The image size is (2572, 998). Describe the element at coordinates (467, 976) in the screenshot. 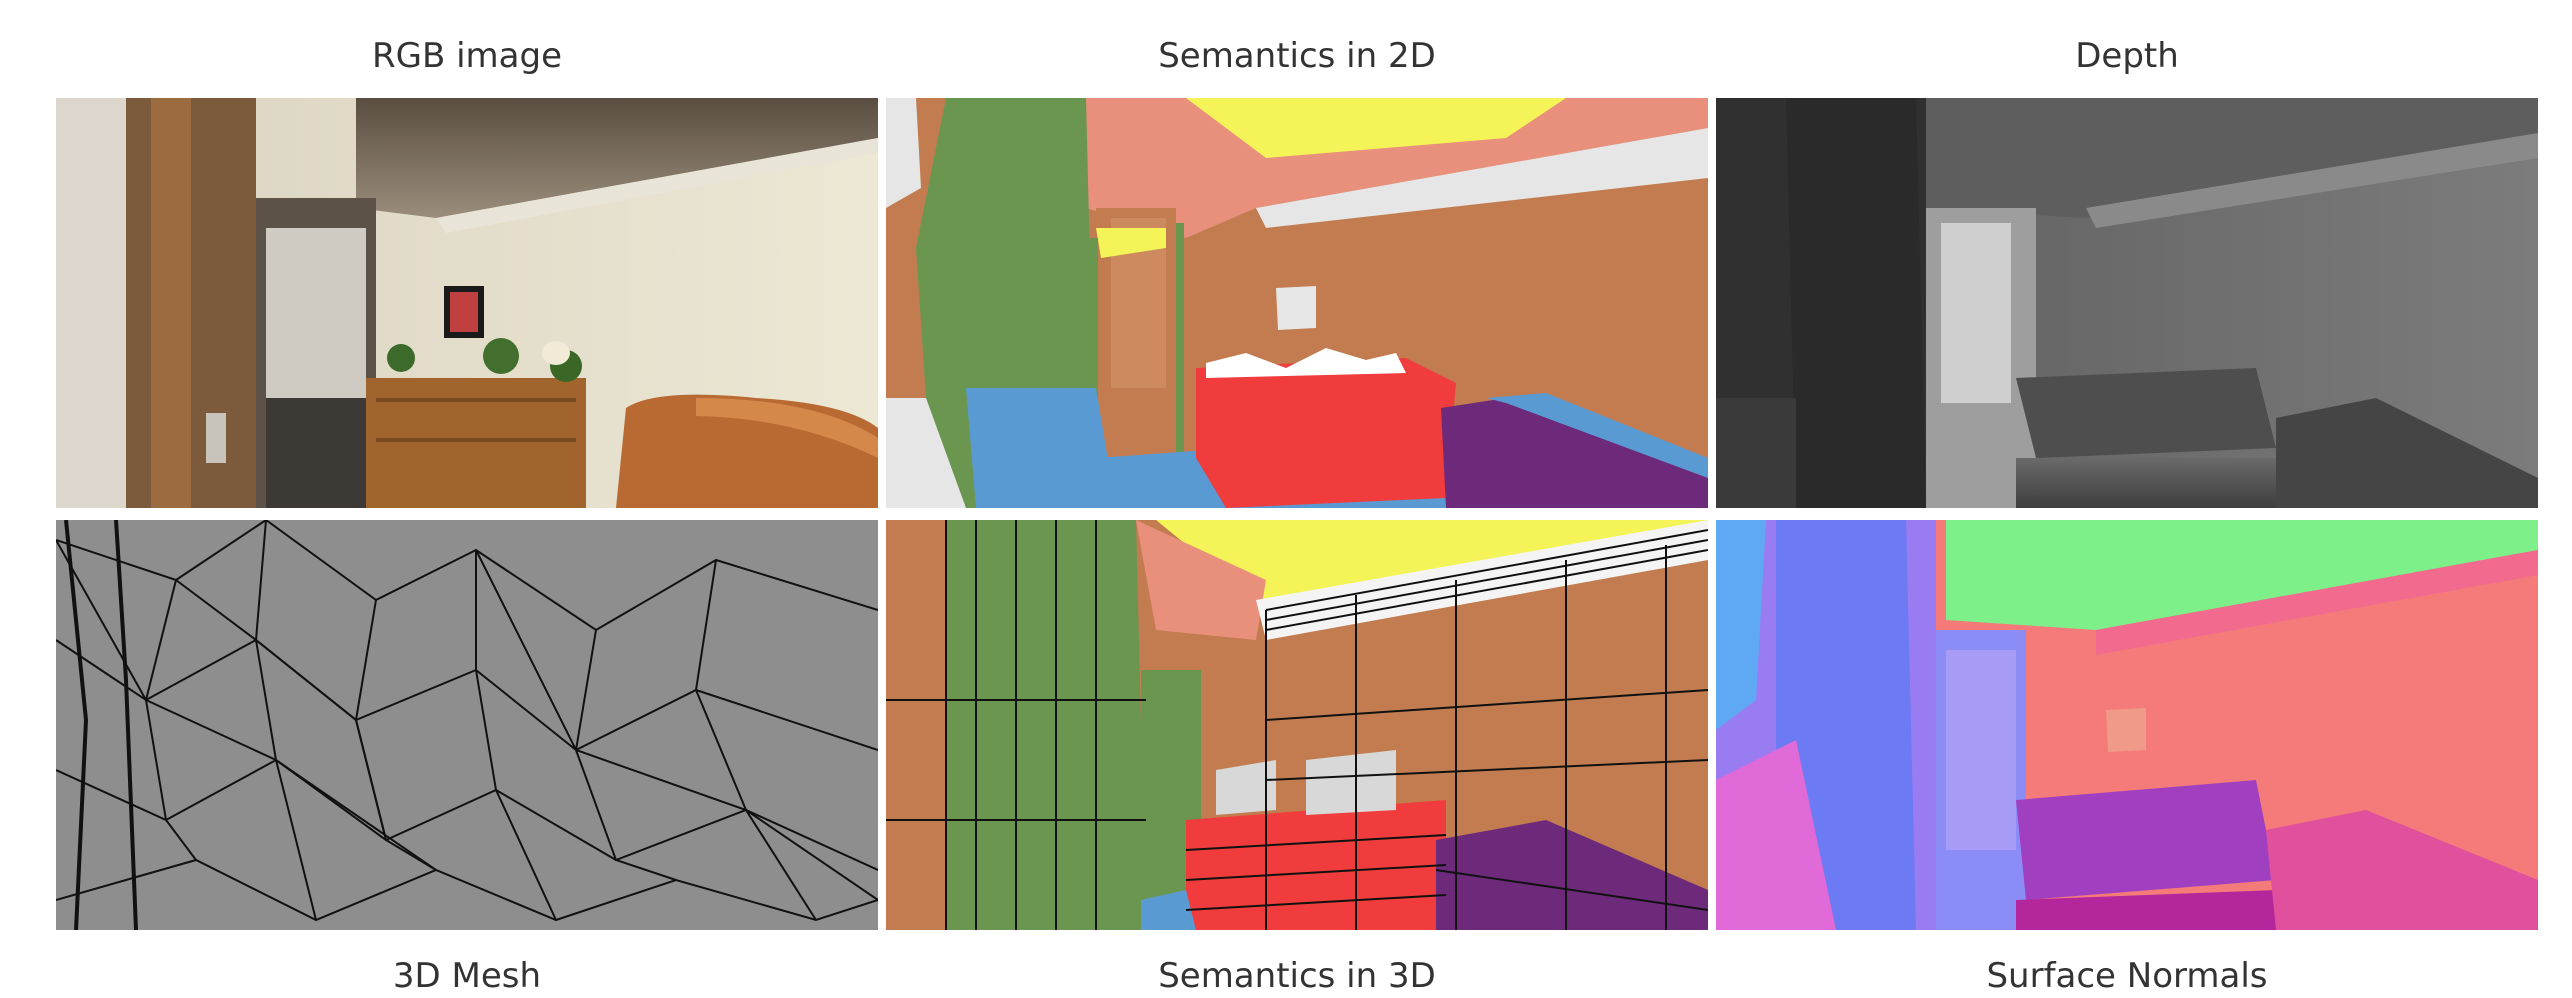

I see `label-3d-mesh: 3D Mesh` at that location.